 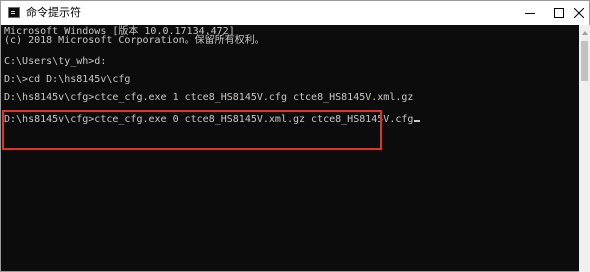 What do you see at coordinates (295, 13) in the screenshot?
I see `title-bar: 命令提示符` at bounding box center [295, 13].